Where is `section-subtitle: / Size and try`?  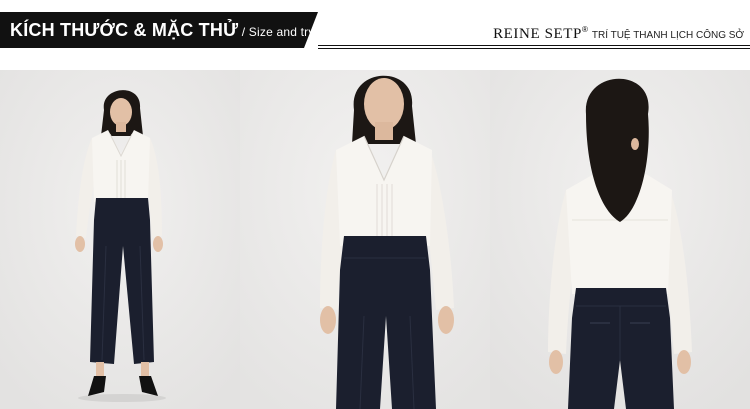
section-subtitle: / Size and try is located at coordinates (276, 32).